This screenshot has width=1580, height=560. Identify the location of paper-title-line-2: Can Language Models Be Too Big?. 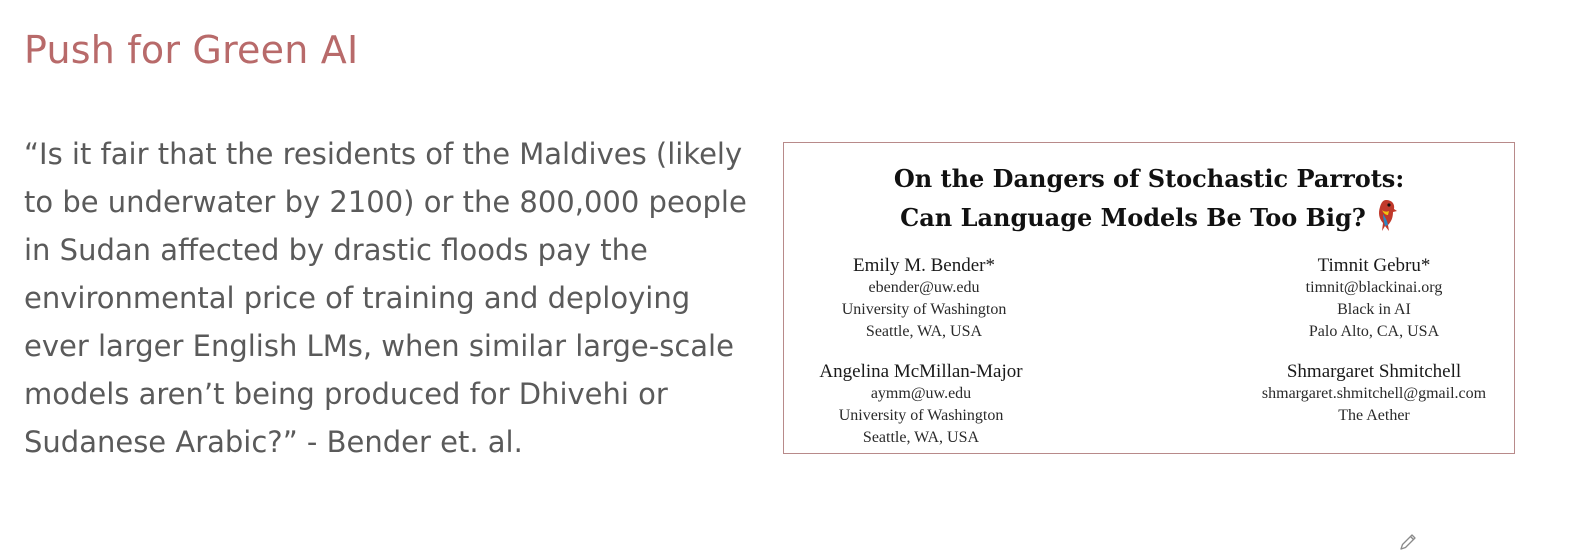
(1149, 217).